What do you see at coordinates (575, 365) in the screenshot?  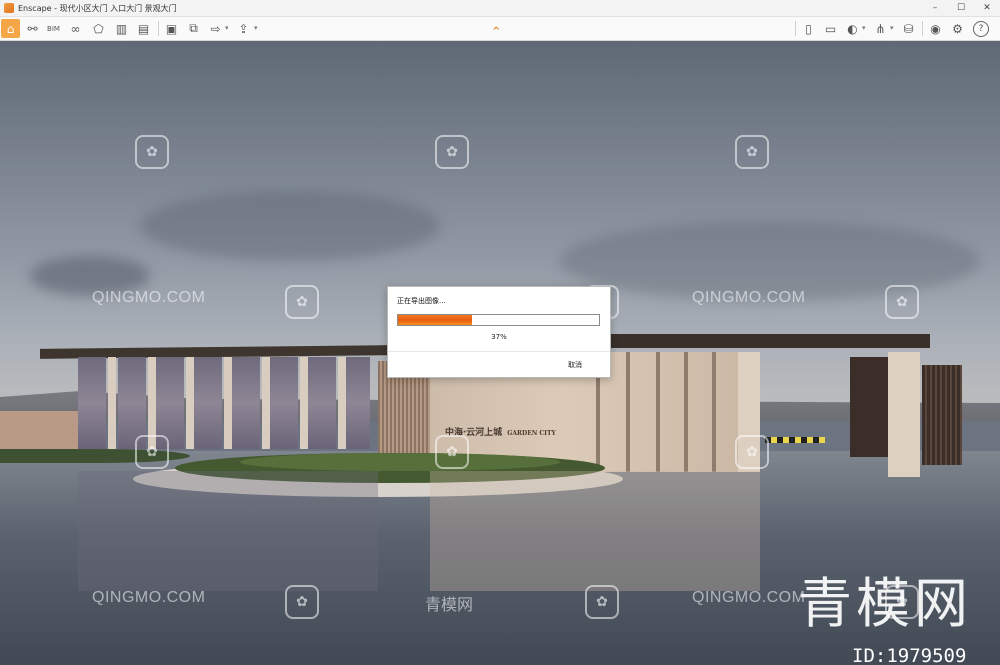 I see `cancel-button: 取消` at bounding box center [575, 365].